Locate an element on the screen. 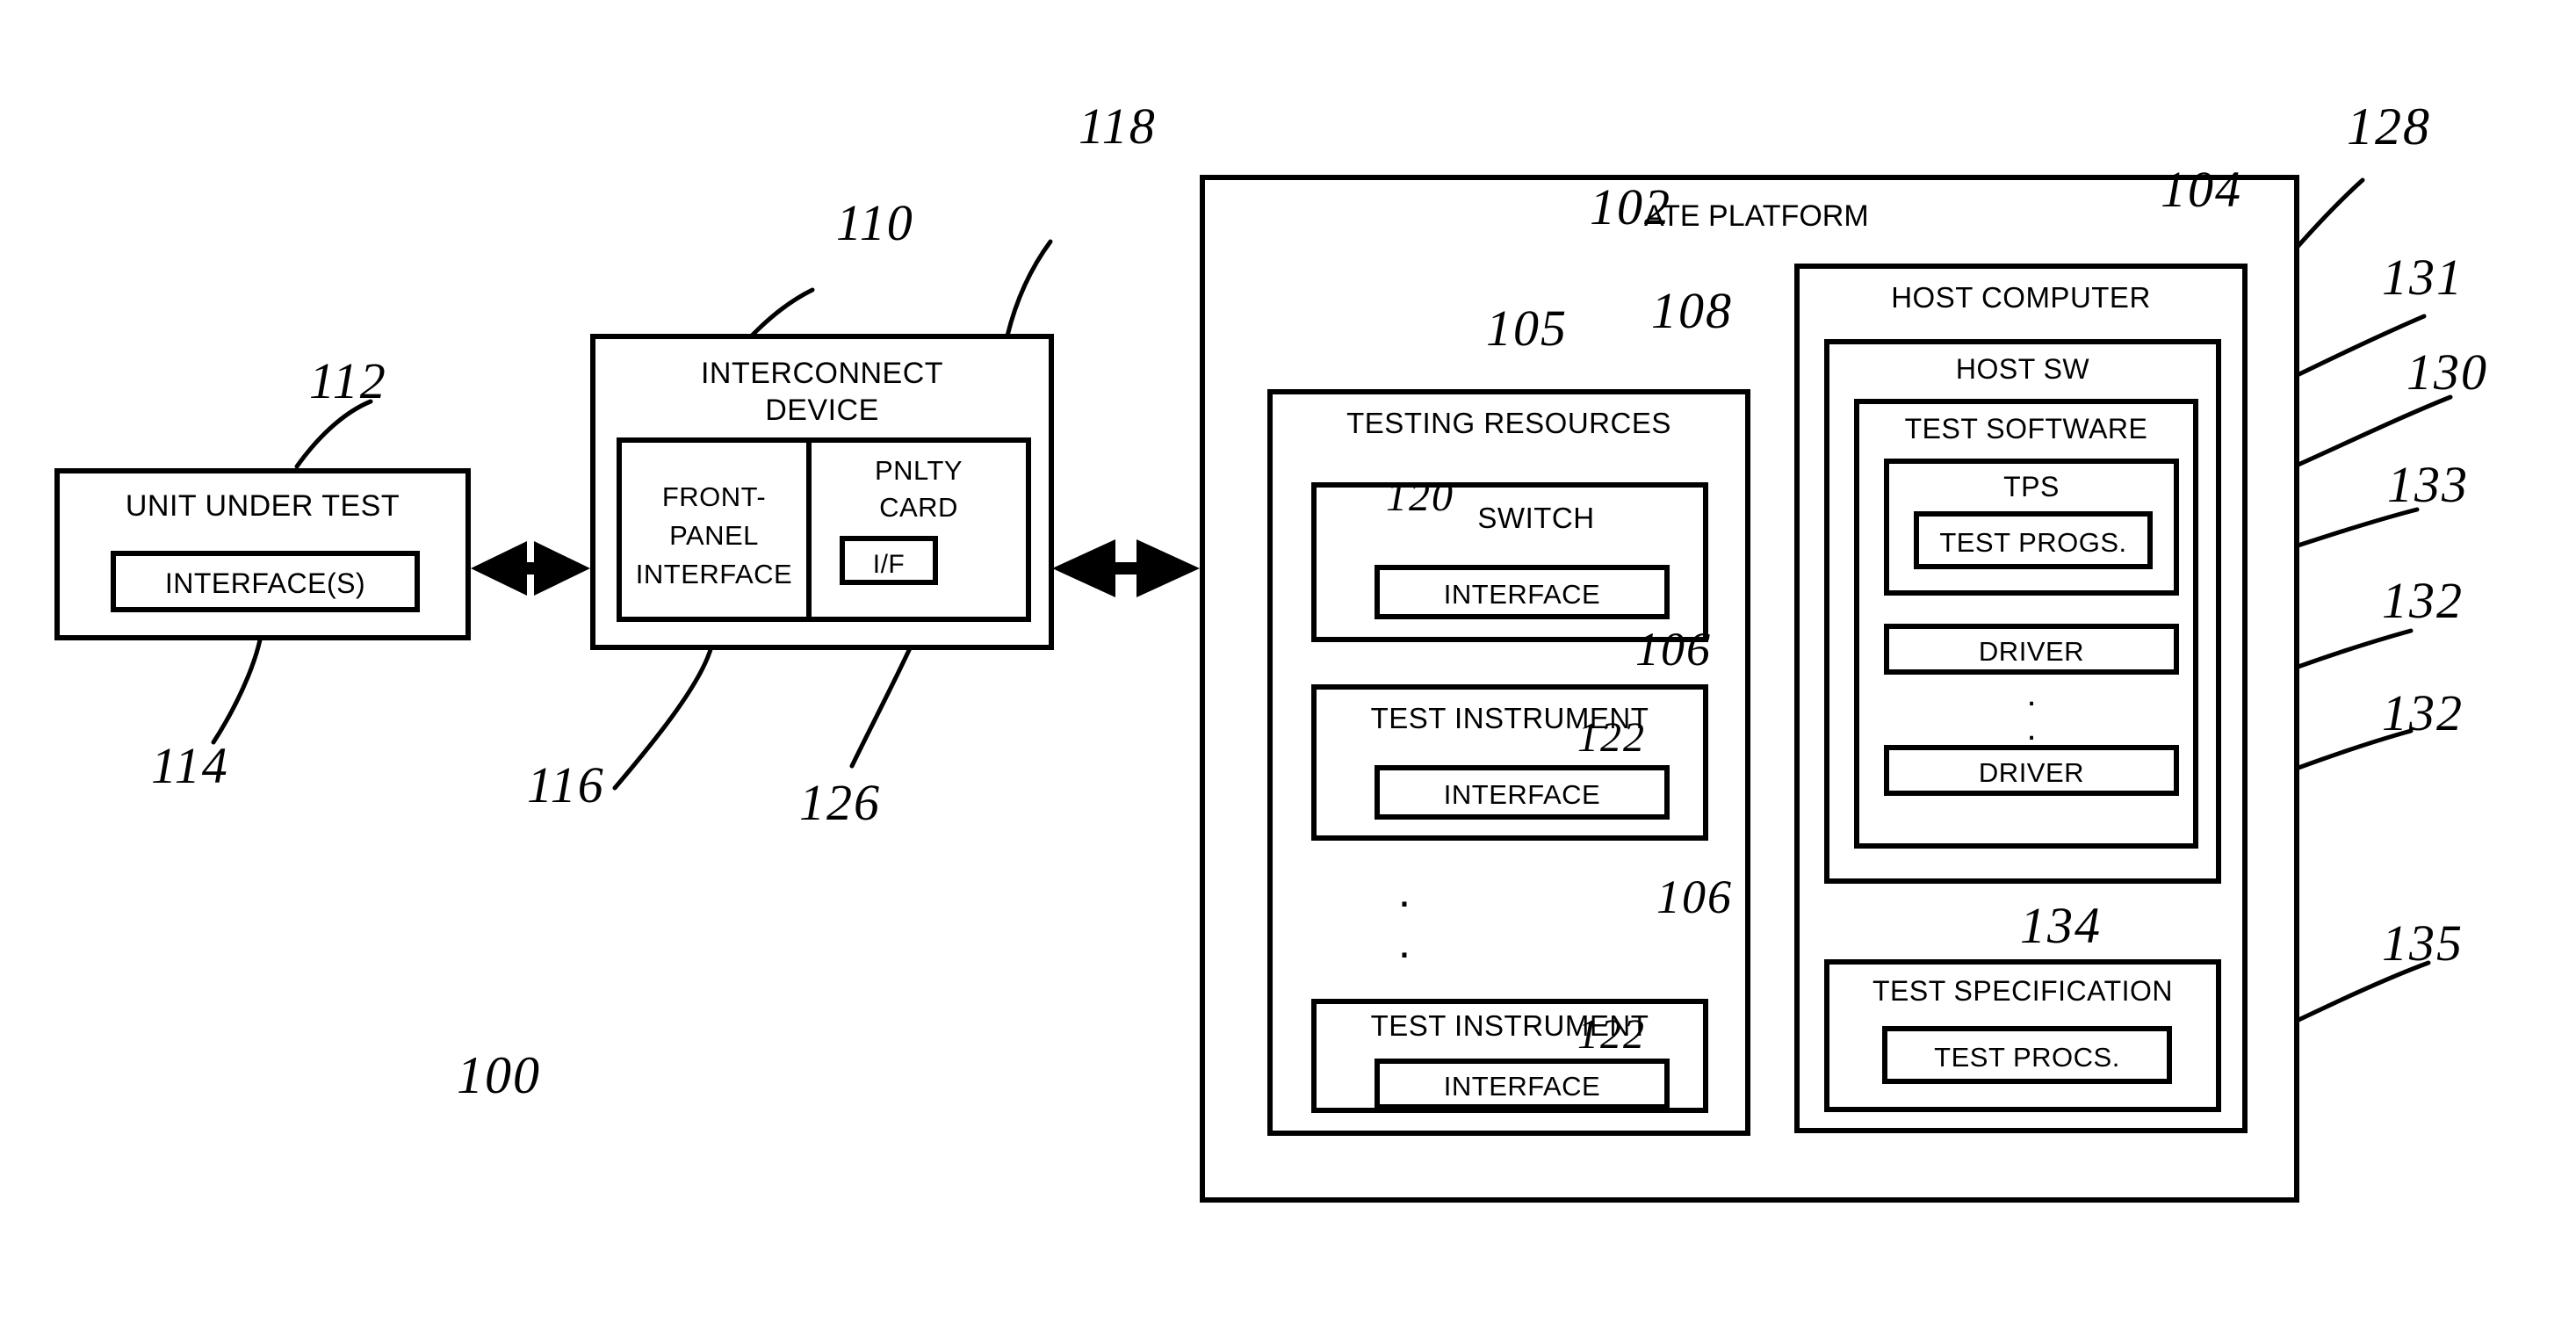  test-software-title: TEST SOFTWARE is located at coordinates (2026, 428).